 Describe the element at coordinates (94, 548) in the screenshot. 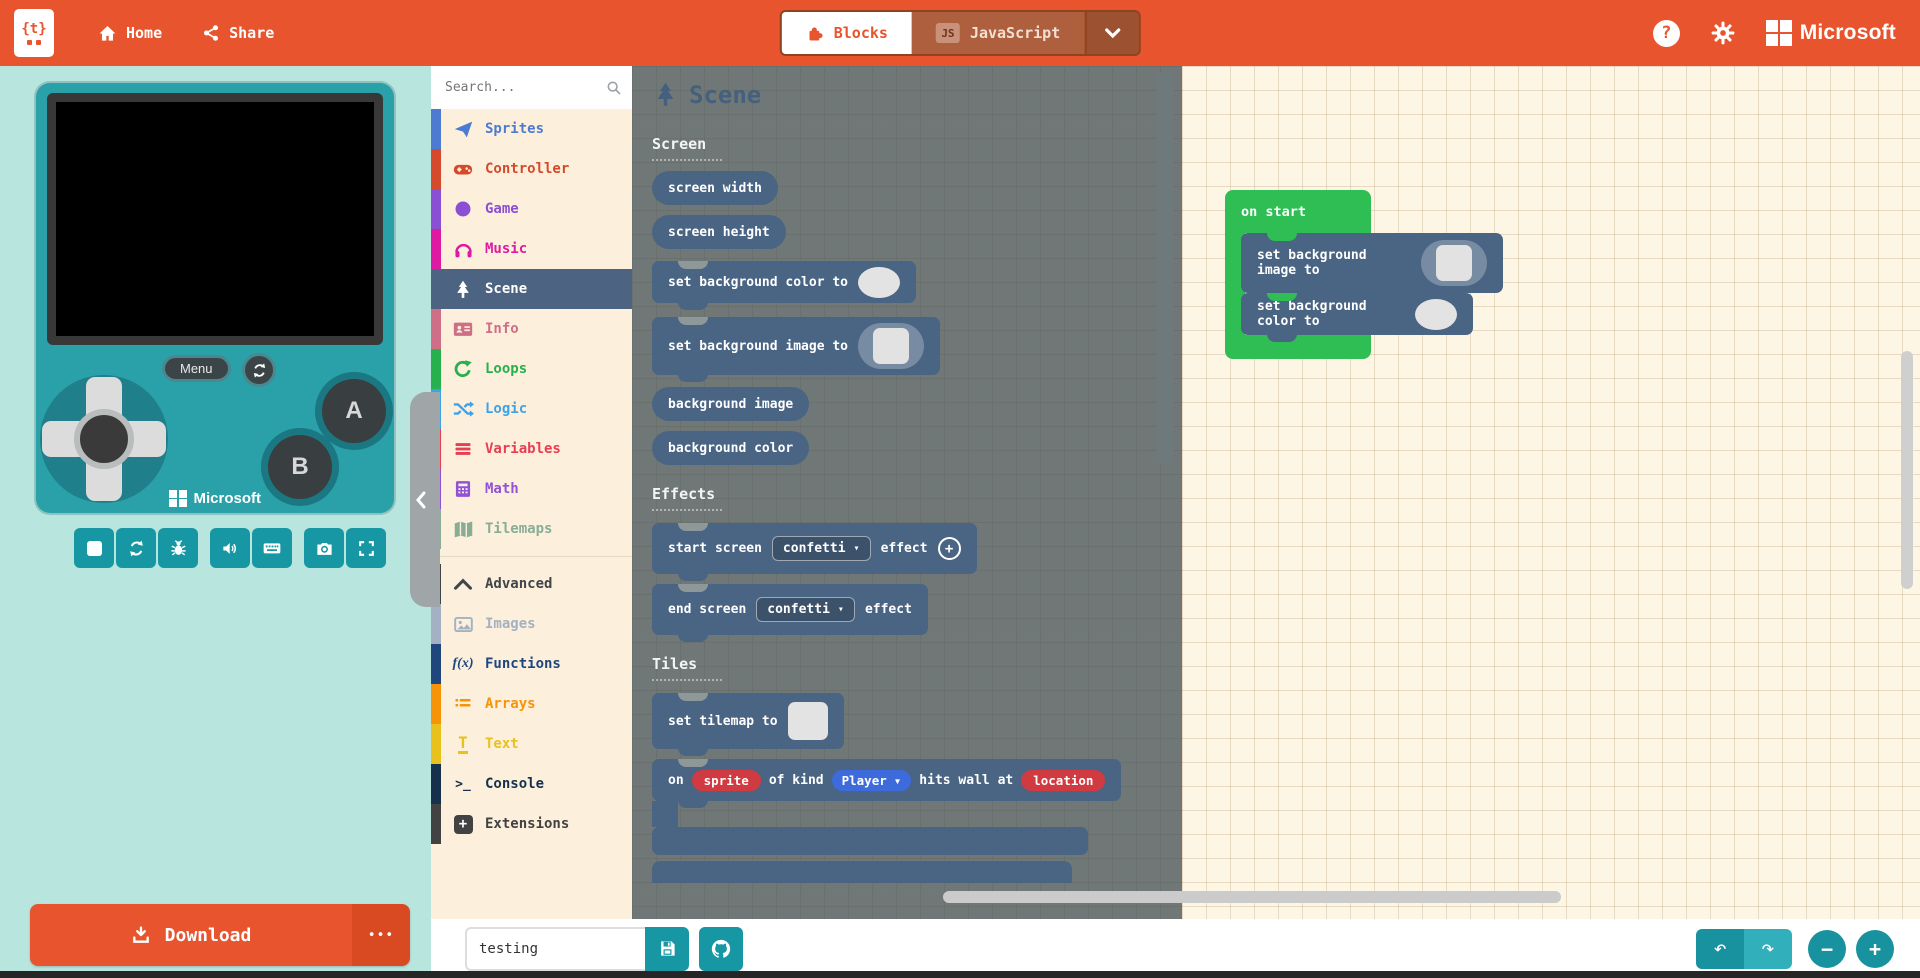

I see `stop-button` at that location.